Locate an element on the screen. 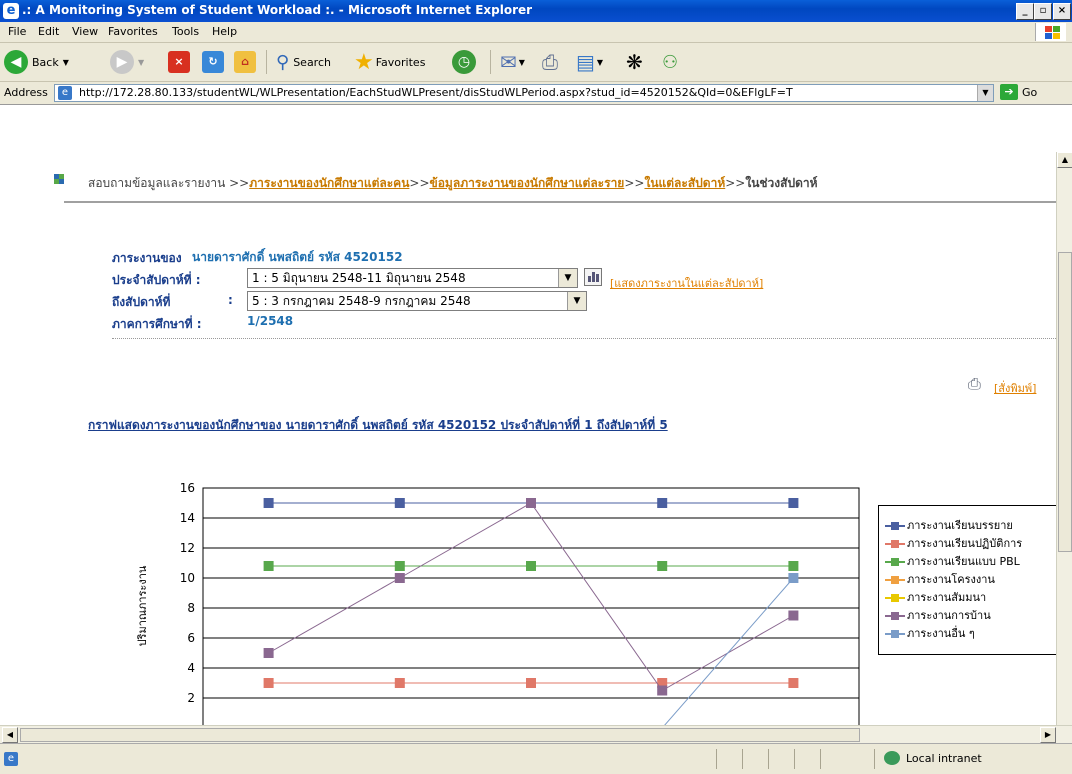  go-arrow-icon: ➔ is located at coordinates (1009, 92).